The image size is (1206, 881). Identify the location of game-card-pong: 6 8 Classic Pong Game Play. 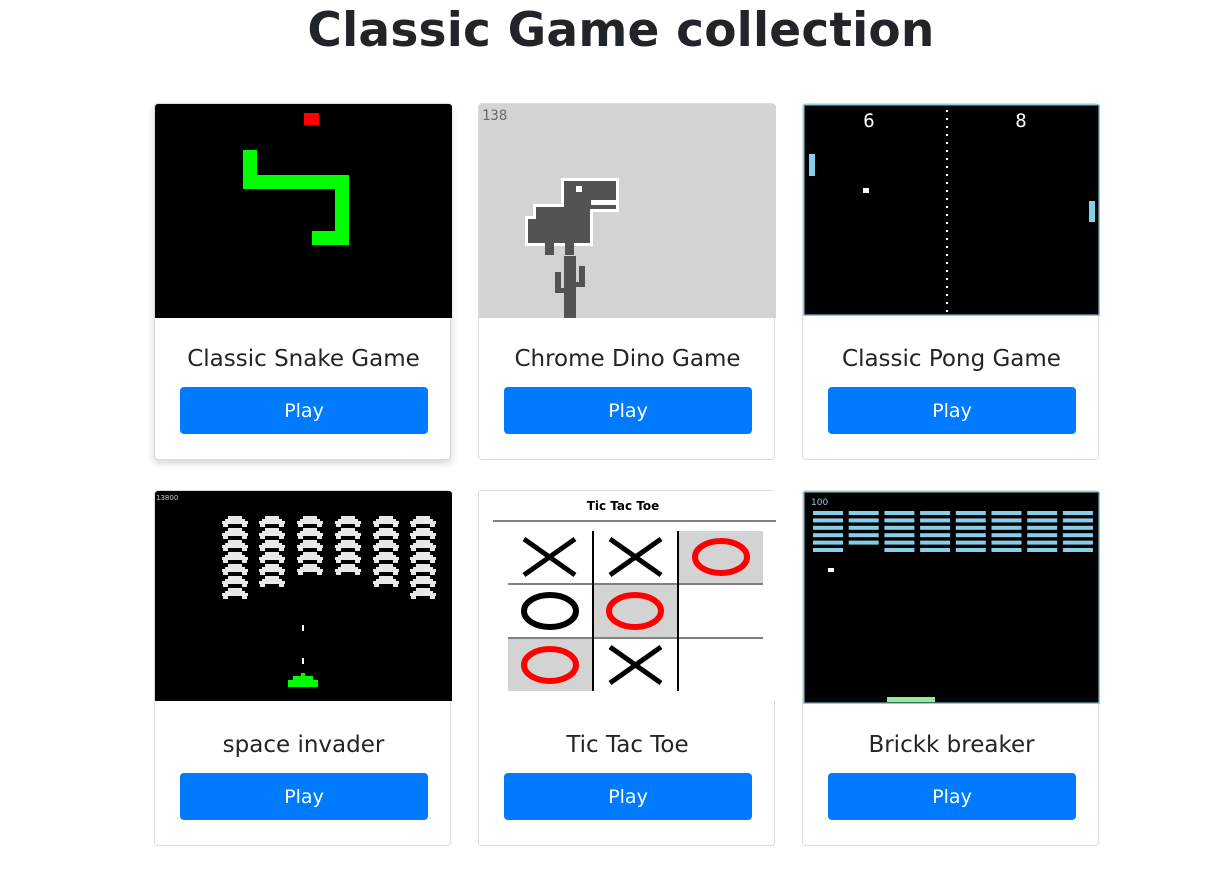
(951, 281).